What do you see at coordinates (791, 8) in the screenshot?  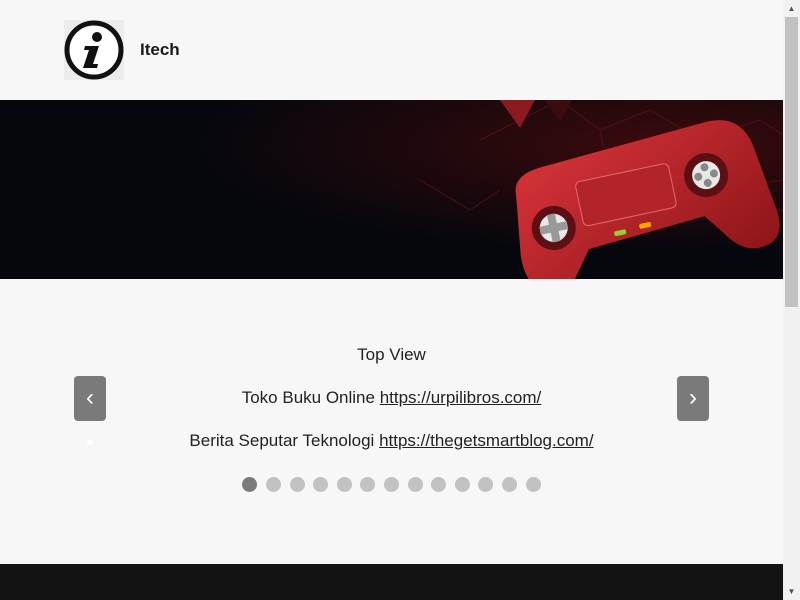 I see `scroll-up-arrow-icon: ▲` at bounding box center [791, 8].